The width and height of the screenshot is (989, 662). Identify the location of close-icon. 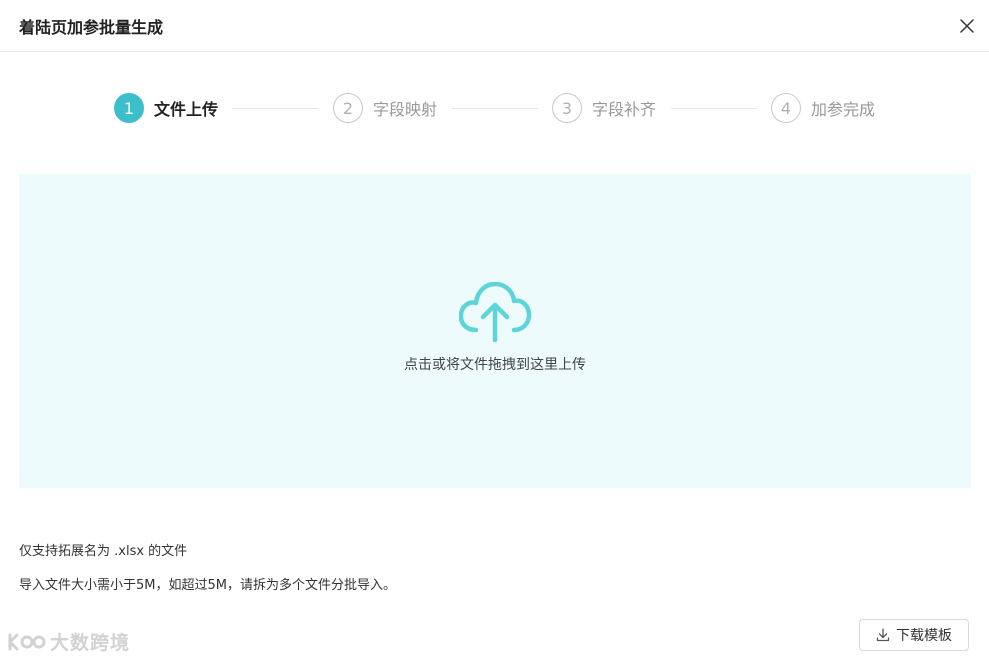
(967, 26).